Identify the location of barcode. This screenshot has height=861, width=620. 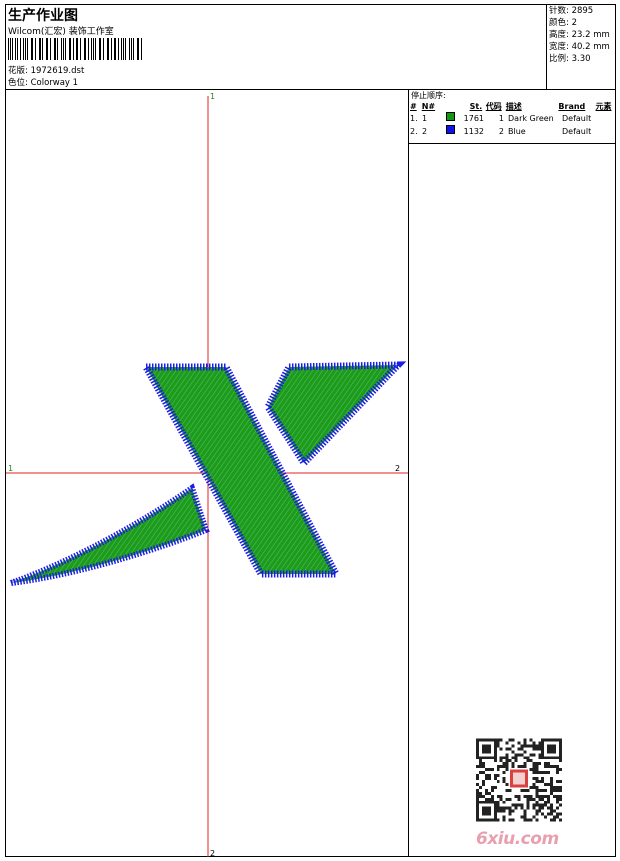
(76, 49).